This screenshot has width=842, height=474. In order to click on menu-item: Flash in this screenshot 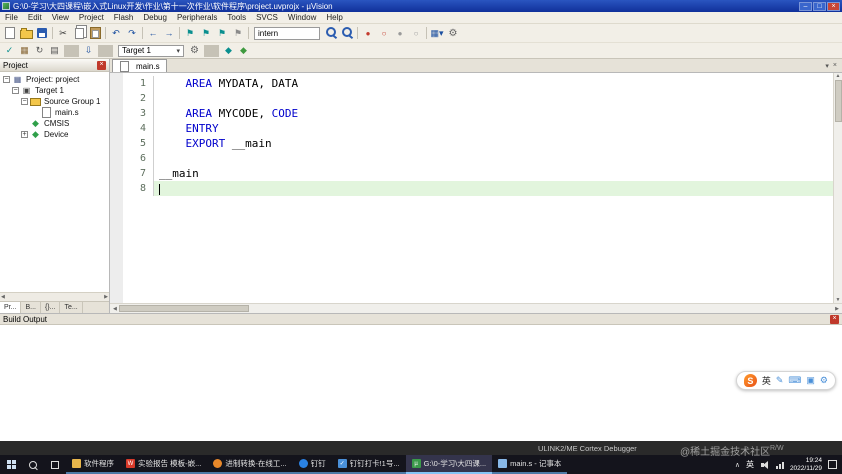, I will do `click(124, 18)`.